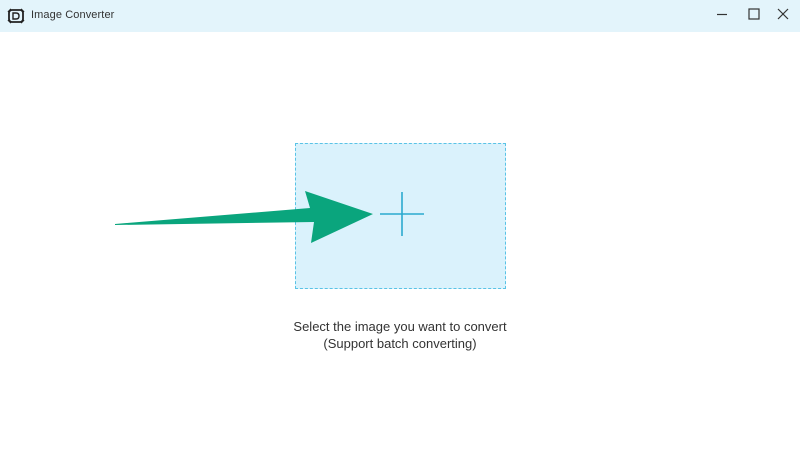 This screenshot has width=800, height=467. What do you see at coordinates (400, 343) in the screenshot?
I see `batch-support-note: (Support batch converting)` at bounding box center [400, 343].